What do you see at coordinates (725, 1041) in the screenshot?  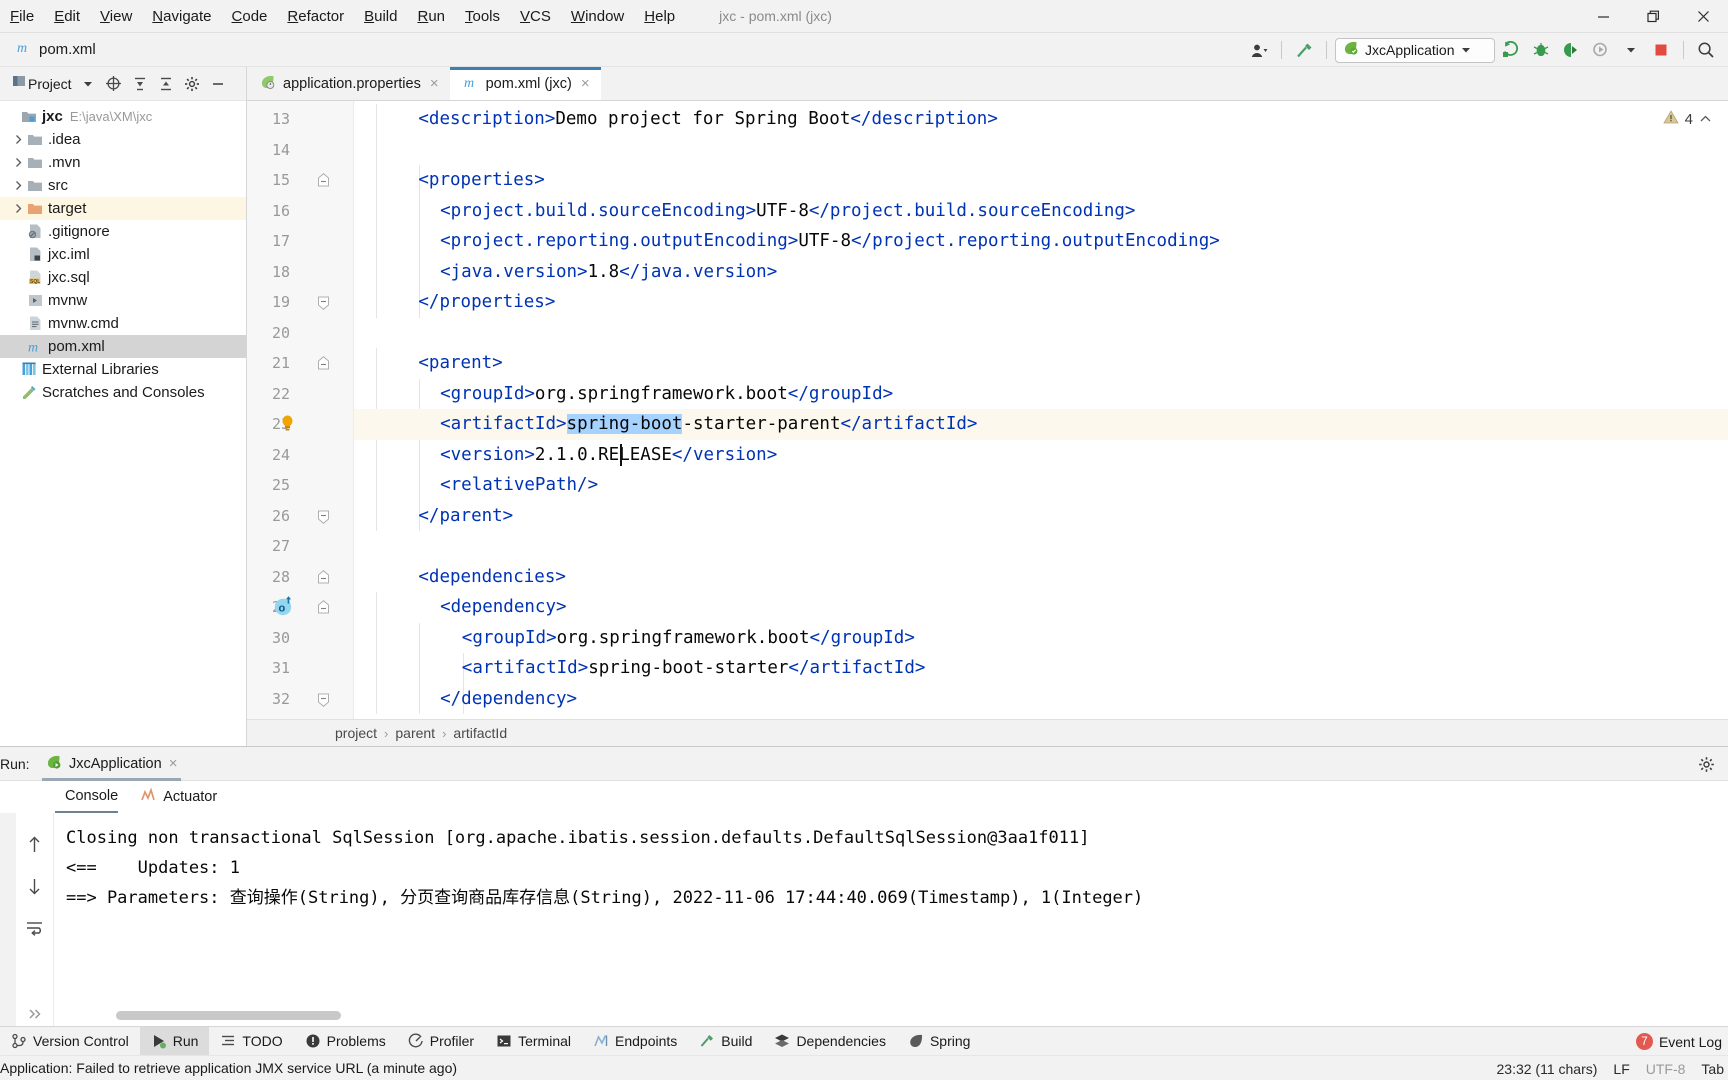 I see `bottom-tab-build: Build` at bounding box center [725, 1041].